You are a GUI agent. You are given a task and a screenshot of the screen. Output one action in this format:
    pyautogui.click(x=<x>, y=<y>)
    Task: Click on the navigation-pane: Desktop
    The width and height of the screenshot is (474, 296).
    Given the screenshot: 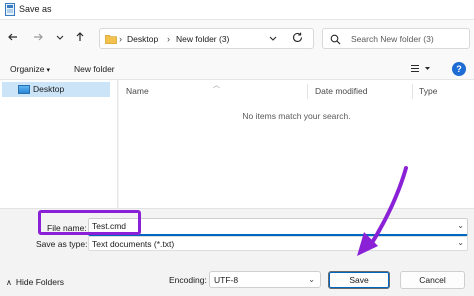 What is the action you would take?
    pyautogui.click(x=59, y=144)
    